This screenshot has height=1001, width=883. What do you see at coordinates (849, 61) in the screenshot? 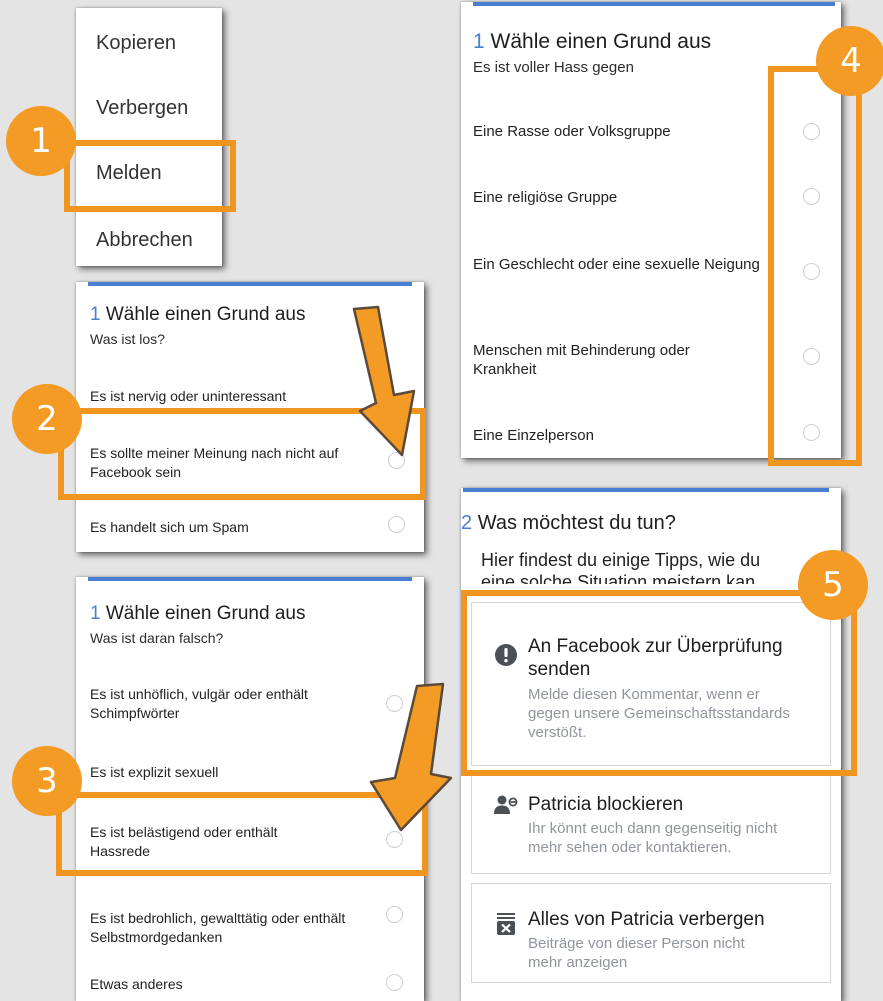
I see `step-badge: 4` at bounding box center [849, 61].